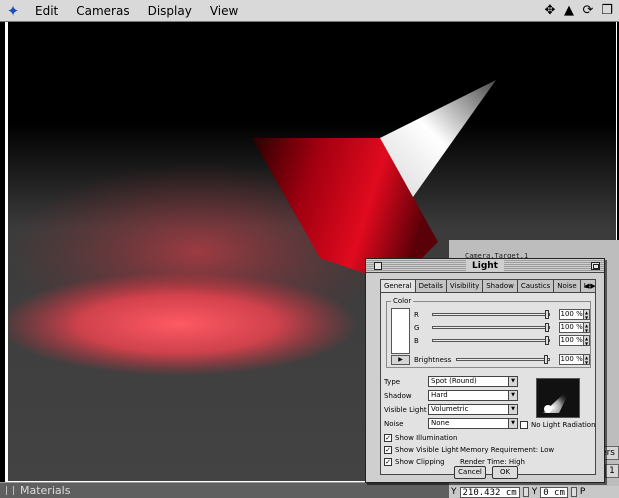 This screenshot has height=498, width=619. Describe the element at coordinates (13, 11) in the screenshot. I see `cinema4d-logo-icon: ✦` at that location.